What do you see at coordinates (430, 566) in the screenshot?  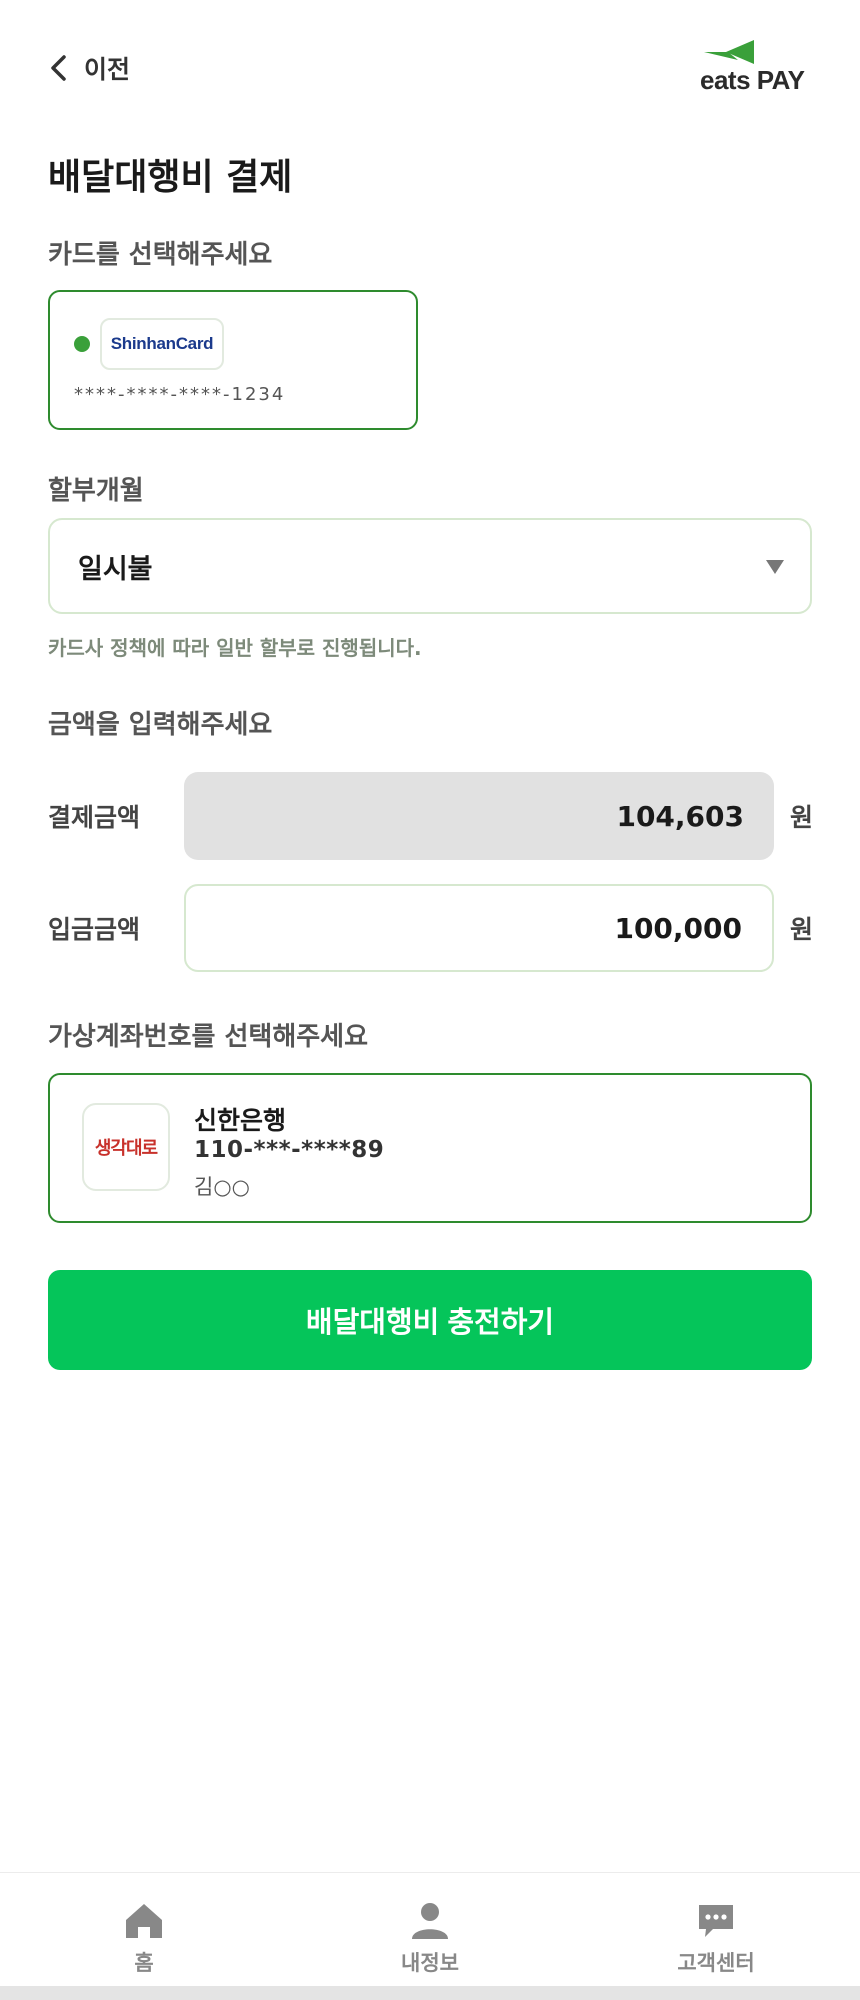 I see `installment-select: 일시불` at bounding box center [430, 566].